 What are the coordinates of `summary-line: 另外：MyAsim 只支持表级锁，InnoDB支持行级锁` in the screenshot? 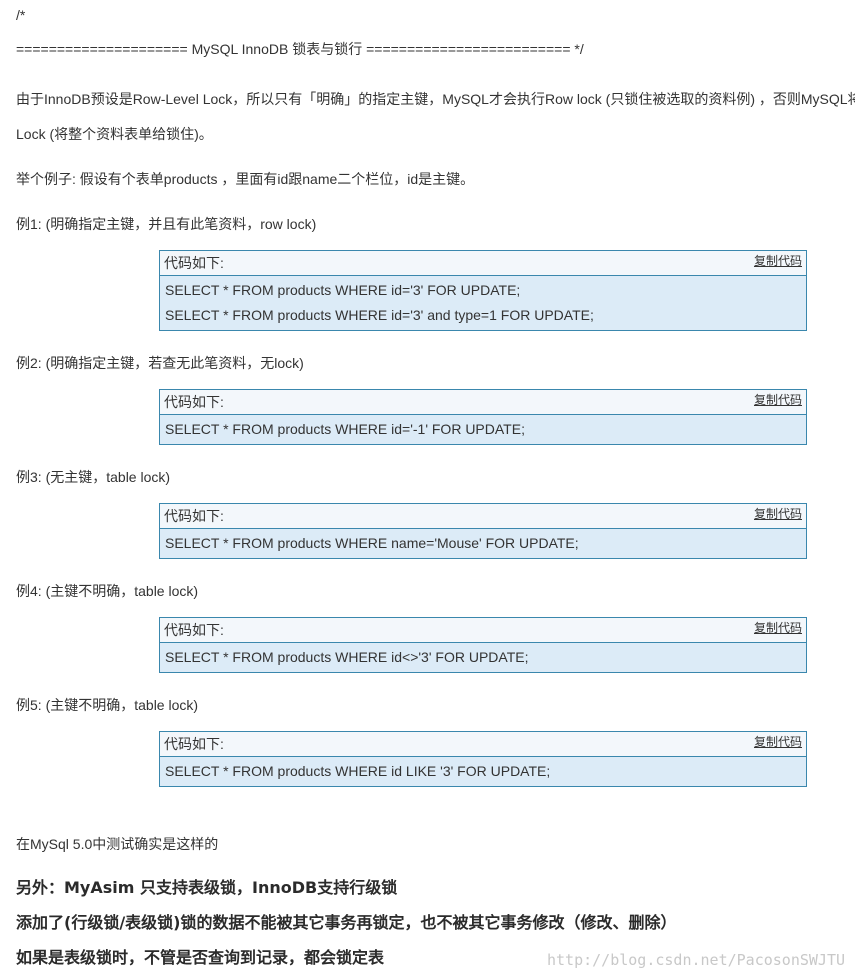 It's located at (207, 887).